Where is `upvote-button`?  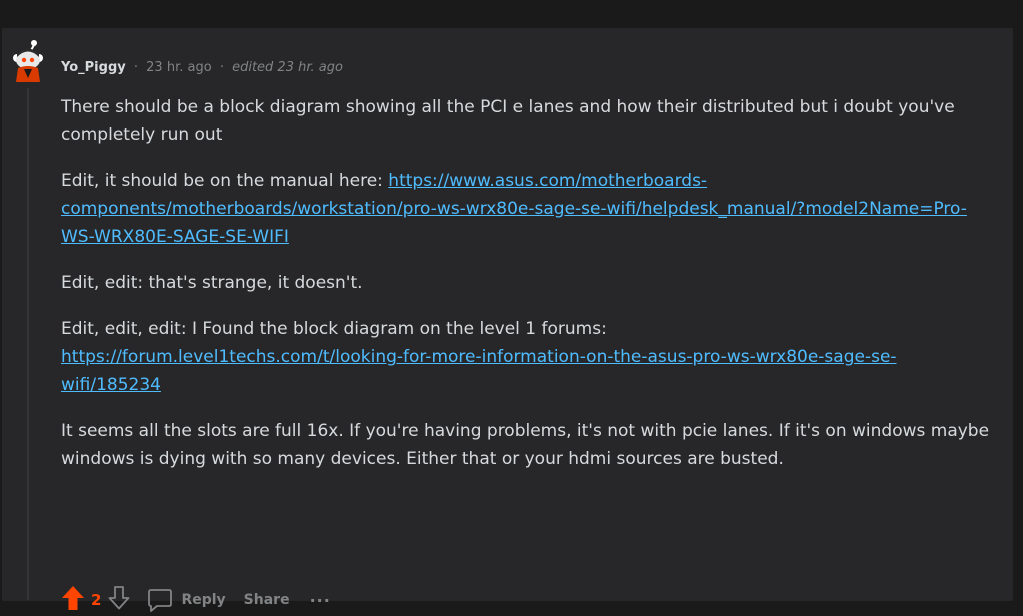
upvote-button is located at coordinates (73, 600).